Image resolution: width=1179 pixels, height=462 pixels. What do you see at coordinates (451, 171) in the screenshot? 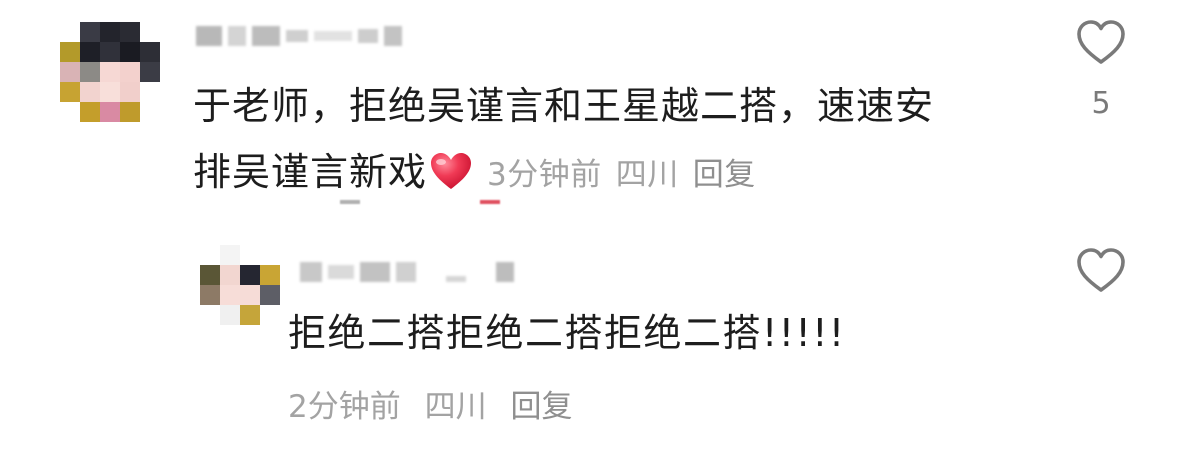
I see `red-heart-emoji` at bounding box center [451, 171].